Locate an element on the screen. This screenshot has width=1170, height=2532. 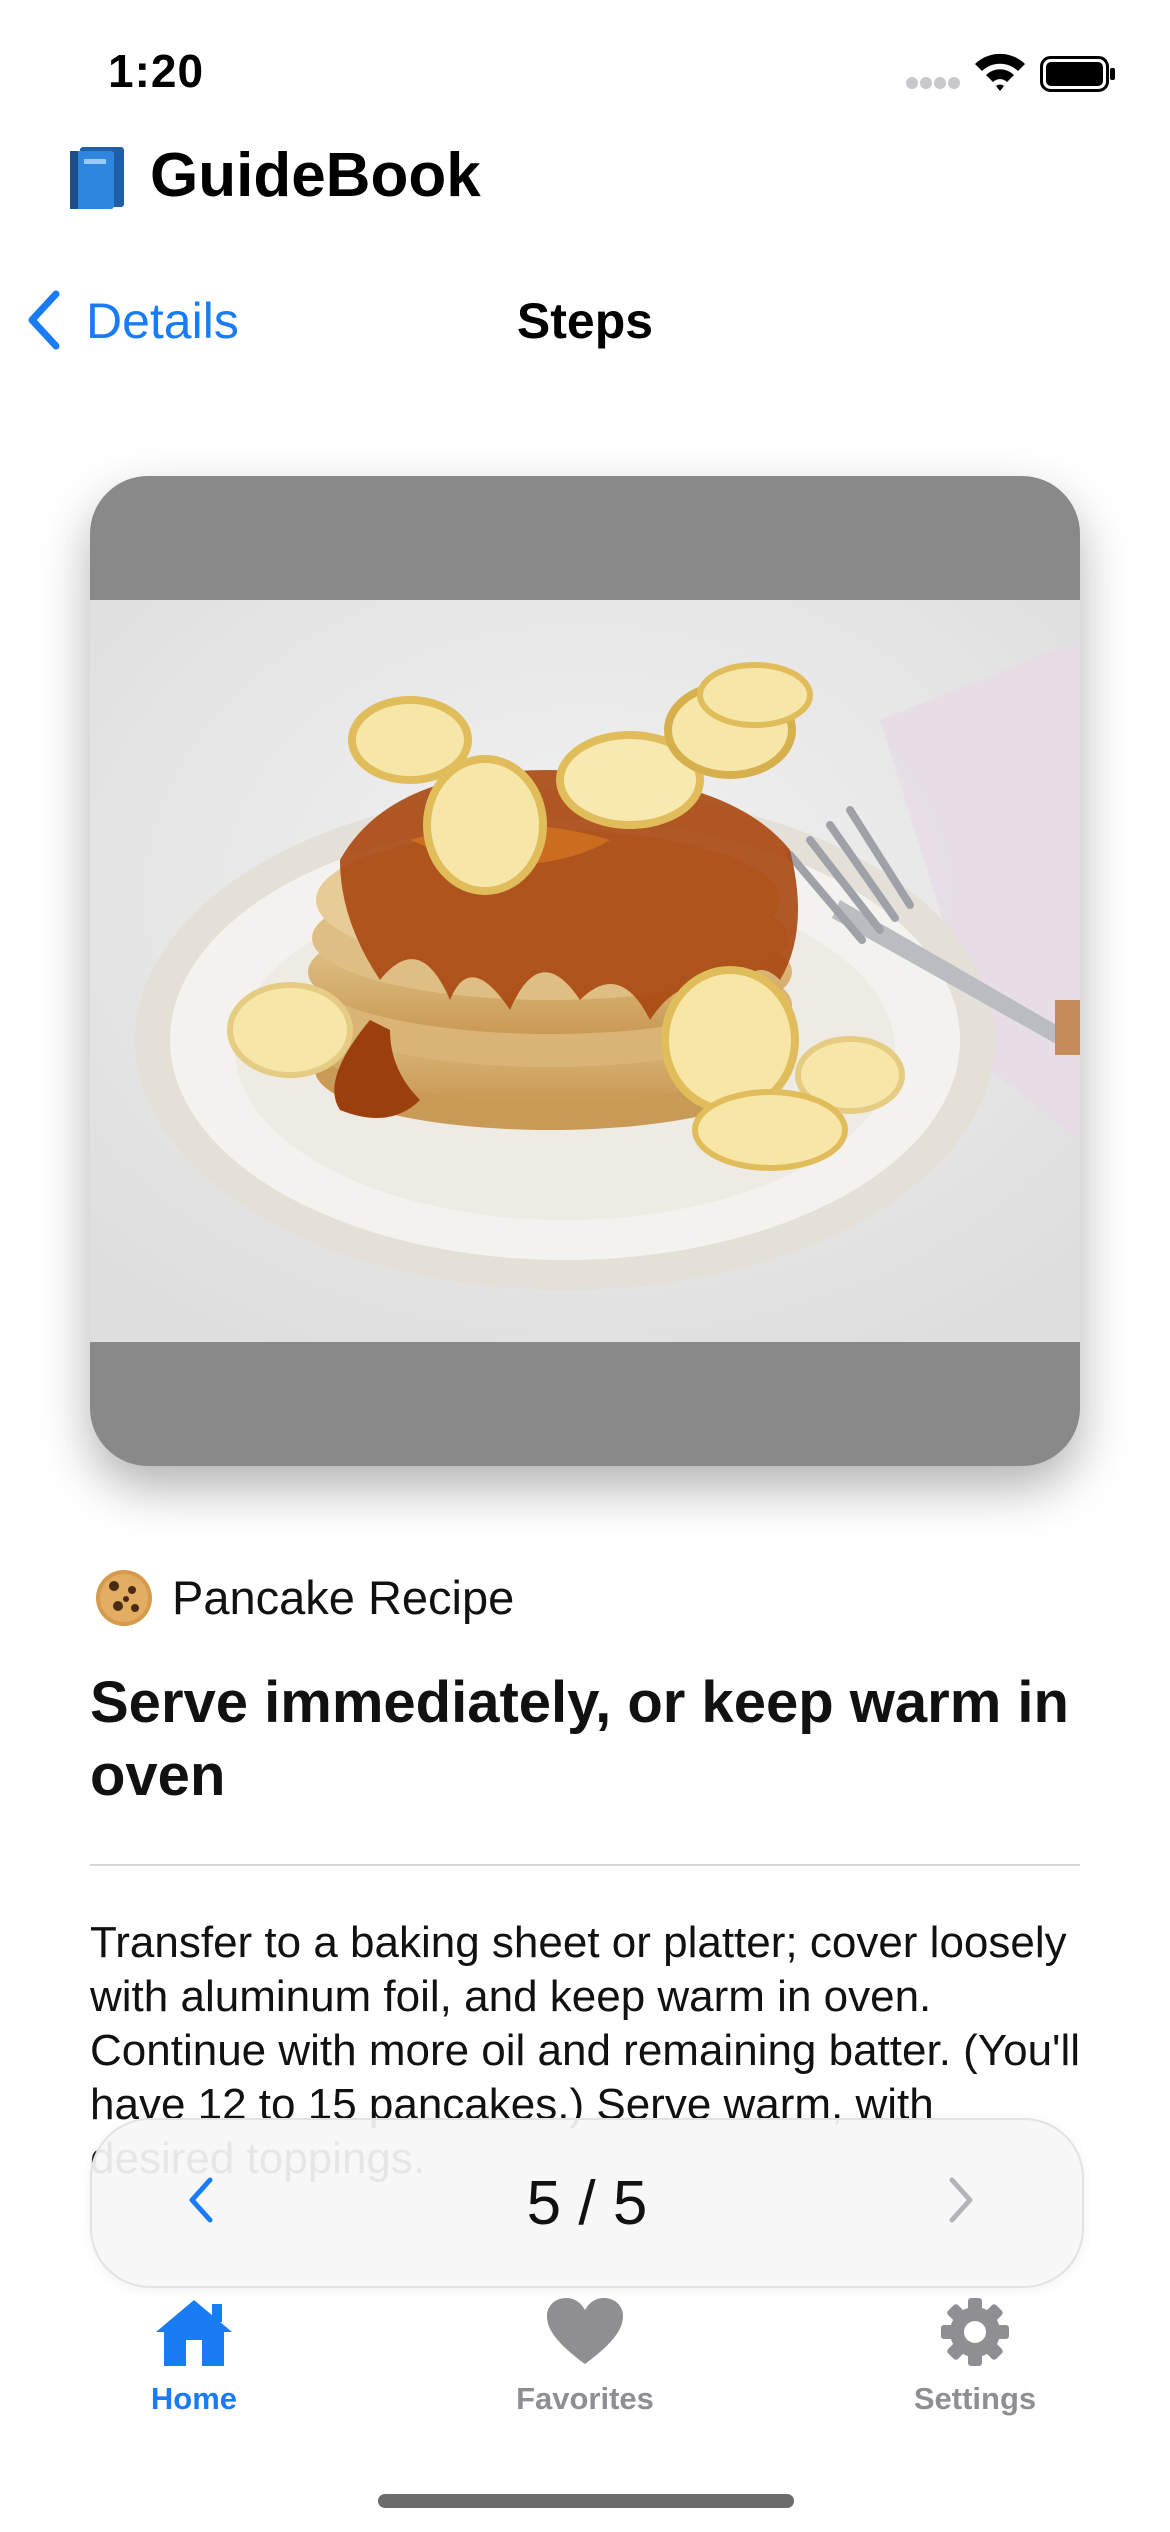
house-icon is located at coordinates (194, 2333).